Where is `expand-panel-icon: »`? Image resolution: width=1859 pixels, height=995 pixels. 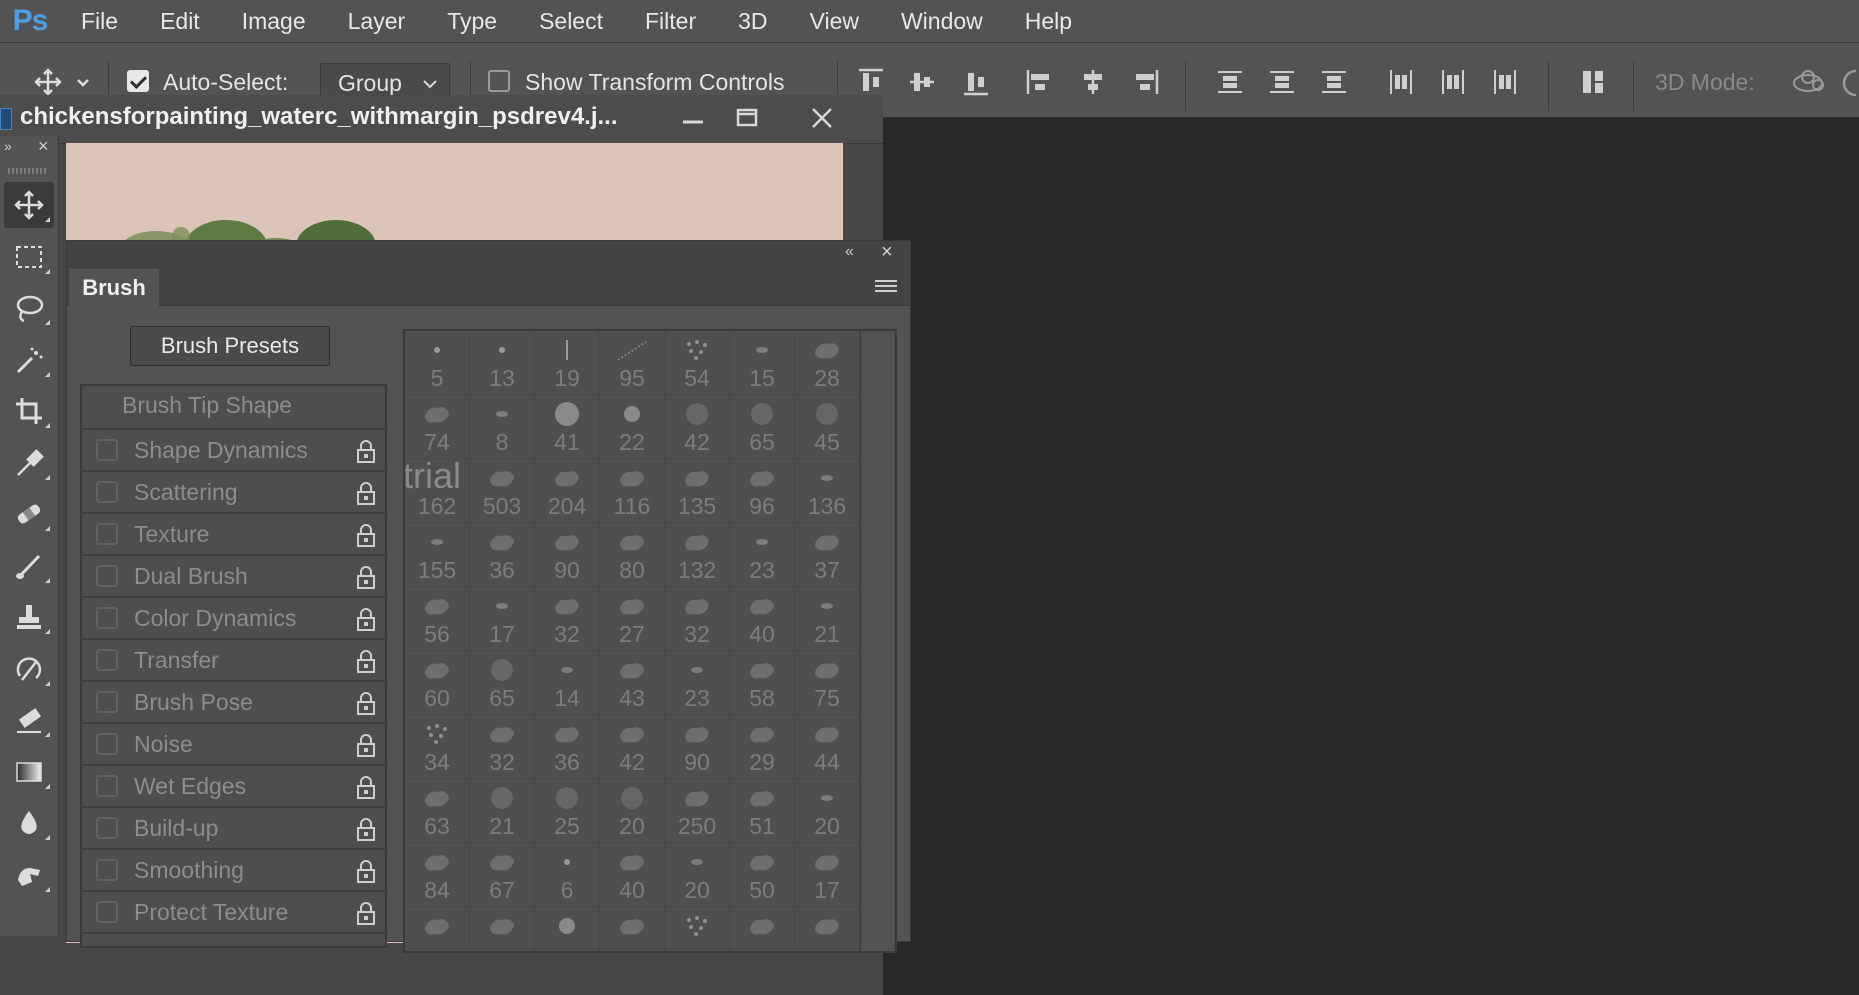 expand-panel-icon: » is located at coordinates (8, 146).